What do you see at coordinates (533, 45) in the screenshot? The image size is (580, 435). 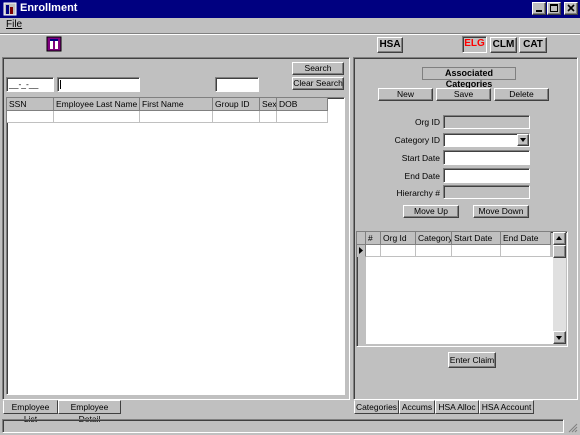 I see `cat-button: CAT` at bounding box center [533, 45].